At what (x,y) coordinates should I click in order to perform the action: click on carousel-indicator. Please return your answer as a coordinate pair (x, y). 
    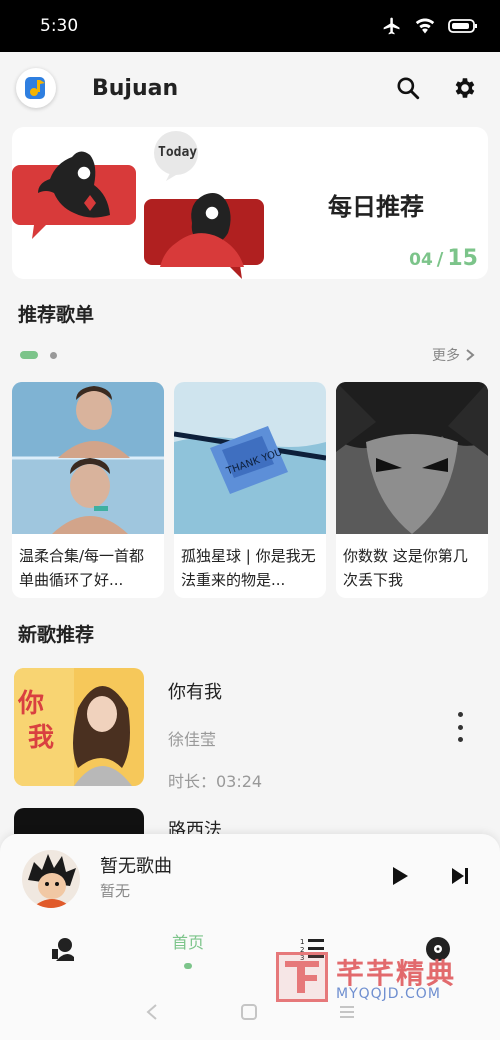
    Looking at the image, I should click on (38, 355).